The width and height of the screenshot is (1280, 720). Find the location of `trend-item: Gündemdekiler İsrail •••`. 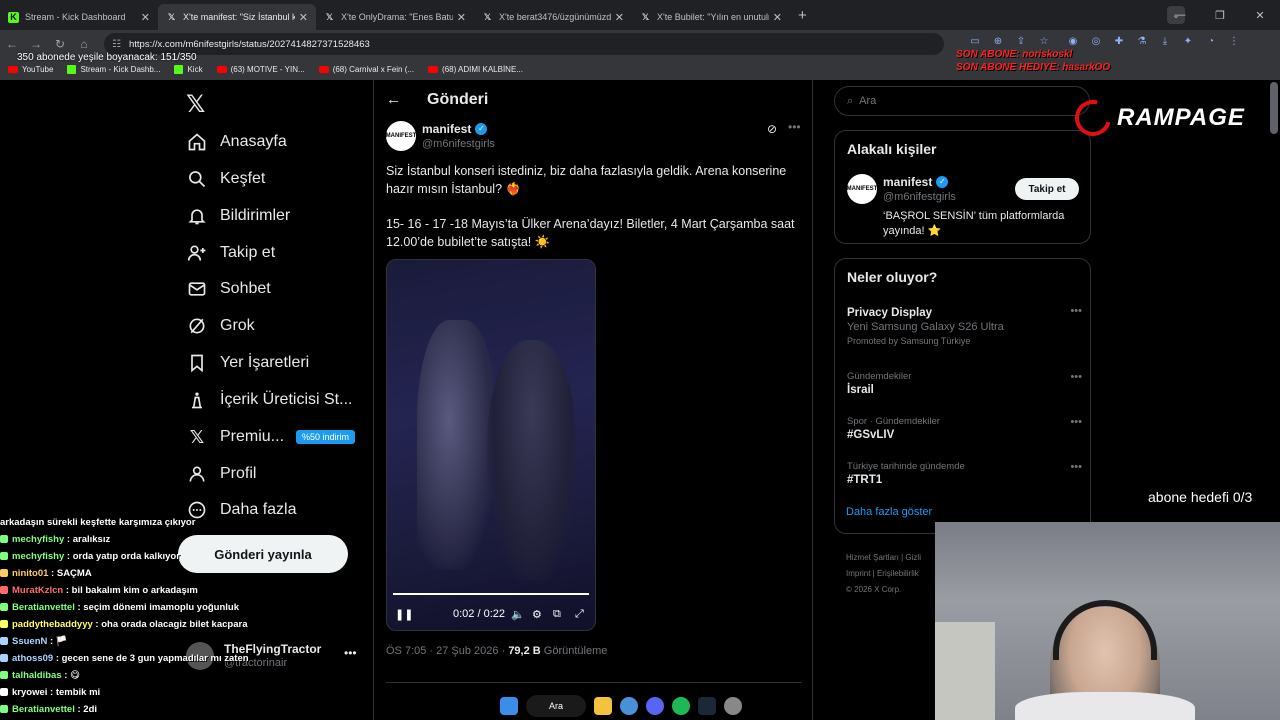

trend-item: Gündemdekiler İsrail ••• is located at coordinates (964, 383).